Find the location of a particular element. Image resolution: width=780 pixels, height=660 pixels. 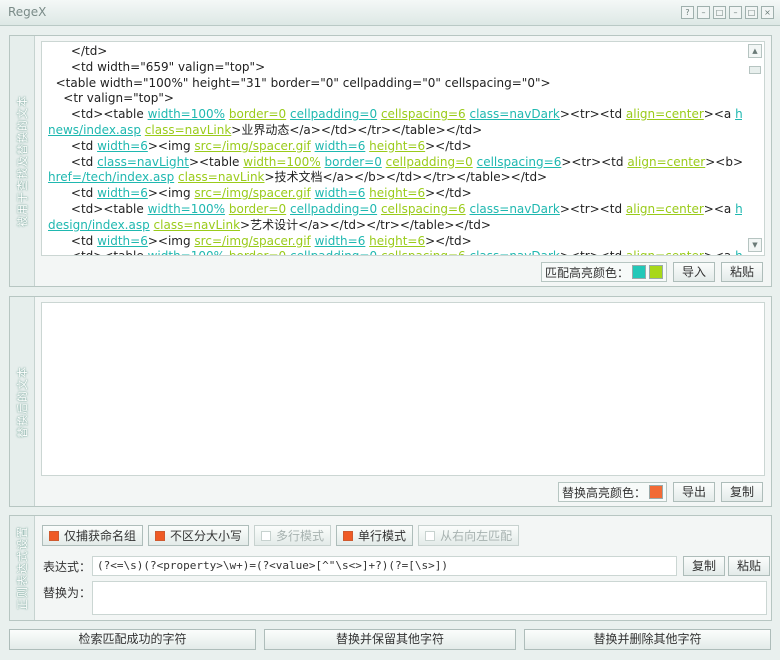

scroll-down-icon: ▼ is located at coordinates (755, 245).